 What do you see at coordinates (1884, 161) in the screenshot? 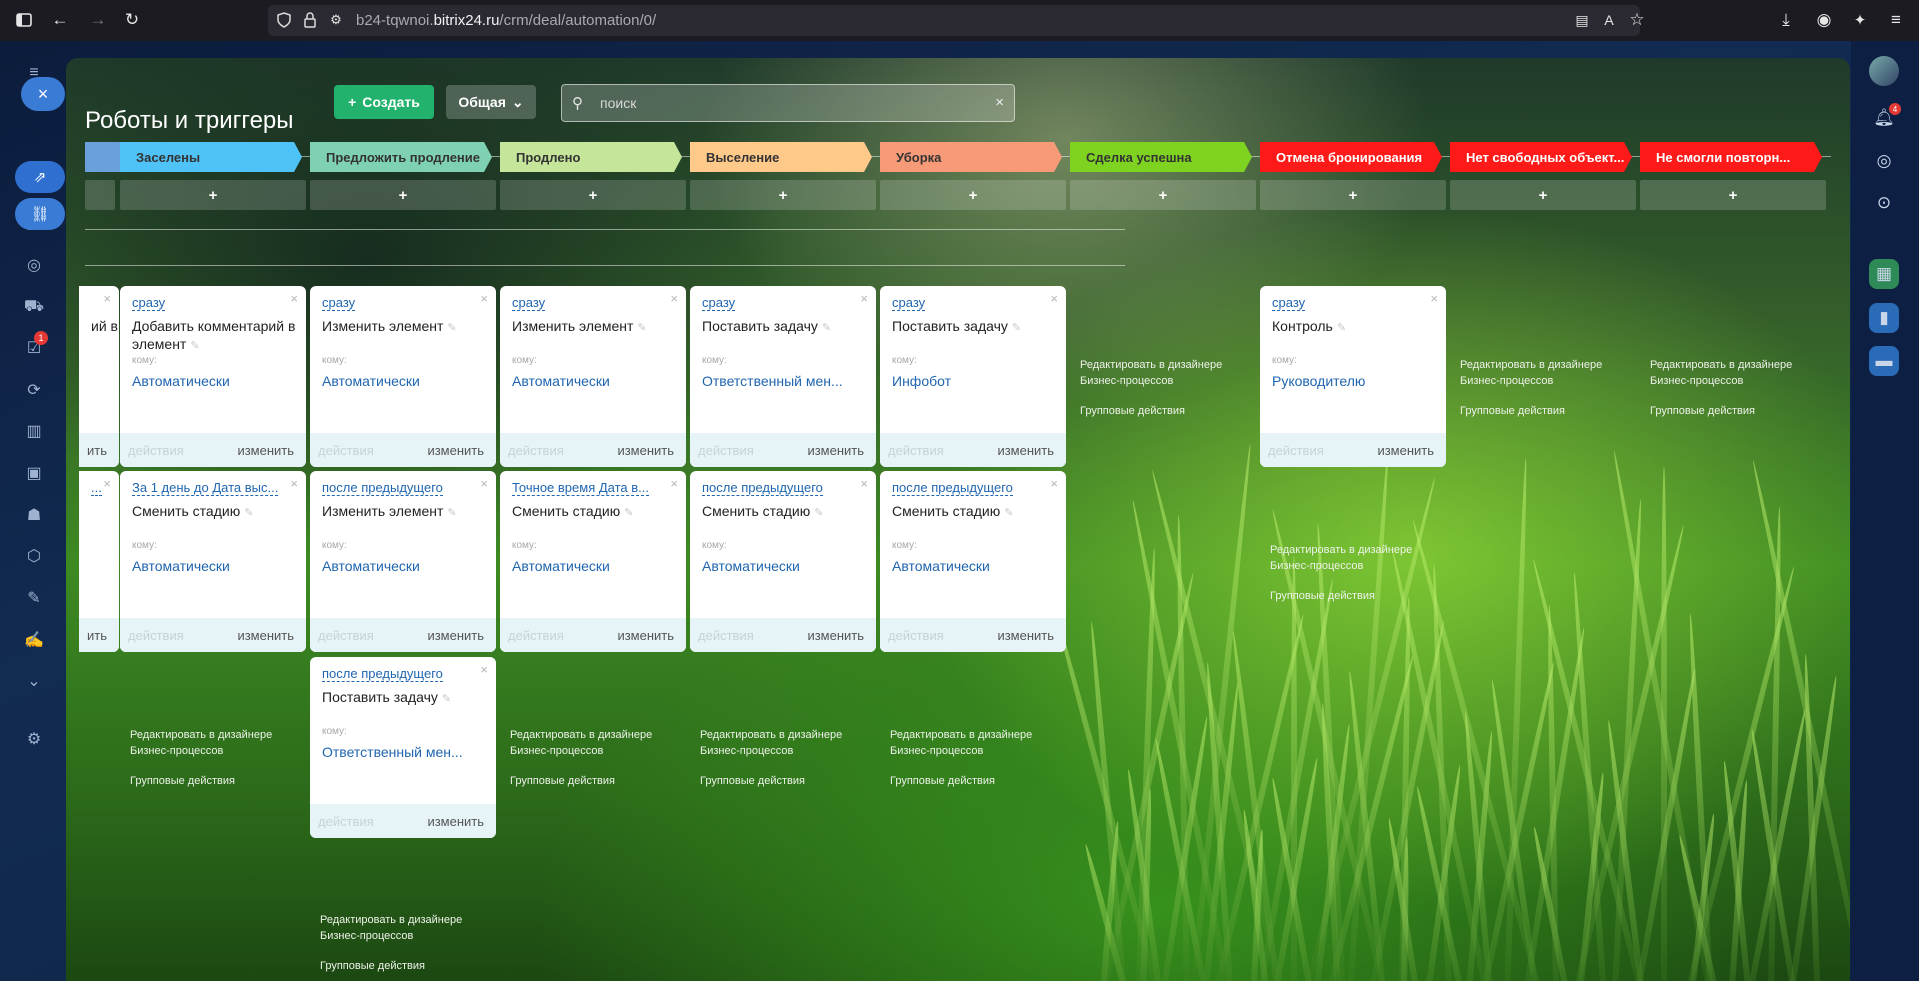
I see `copilot-icon: ◎` at bounding box center [1884, 161].